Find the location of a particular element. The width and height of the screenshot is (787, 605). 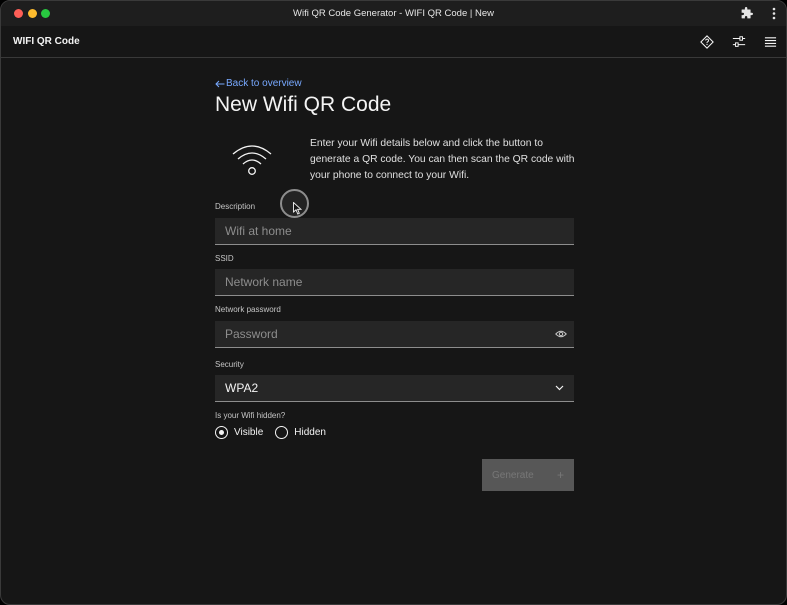

settings-sliders-icon is located at coordinates (739, 41).